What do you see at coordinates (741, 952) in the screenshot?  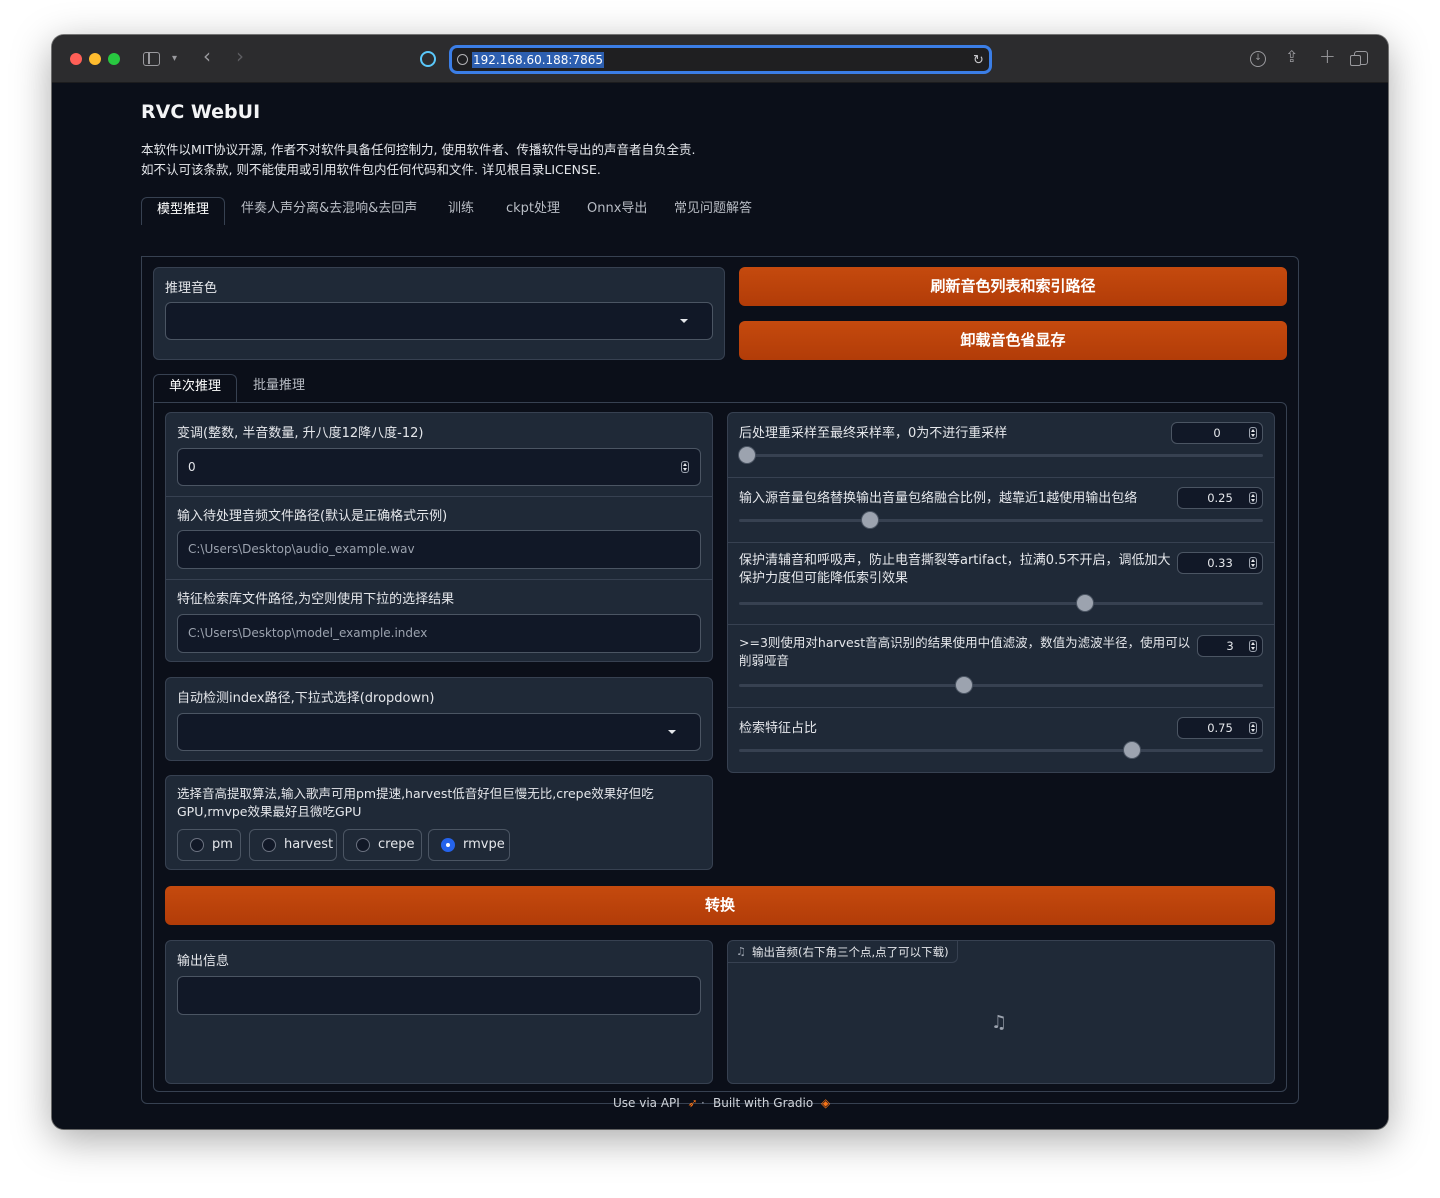 I see `music-note-icon: ♫` at bounding box center [741, 952].